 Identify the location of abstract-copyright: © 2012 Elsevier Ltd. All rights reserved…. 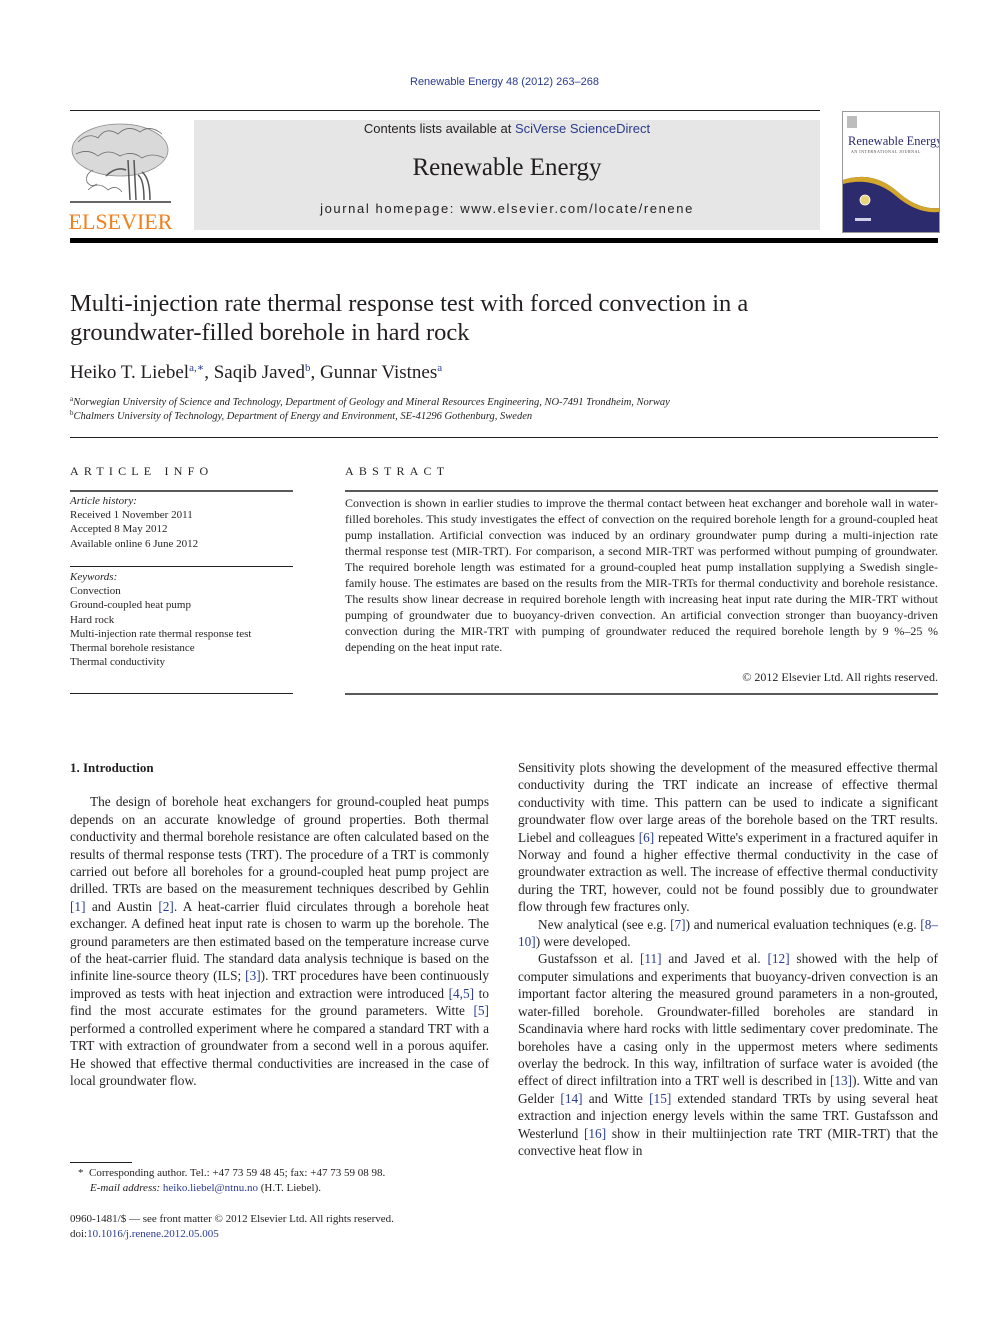
(840, 677).